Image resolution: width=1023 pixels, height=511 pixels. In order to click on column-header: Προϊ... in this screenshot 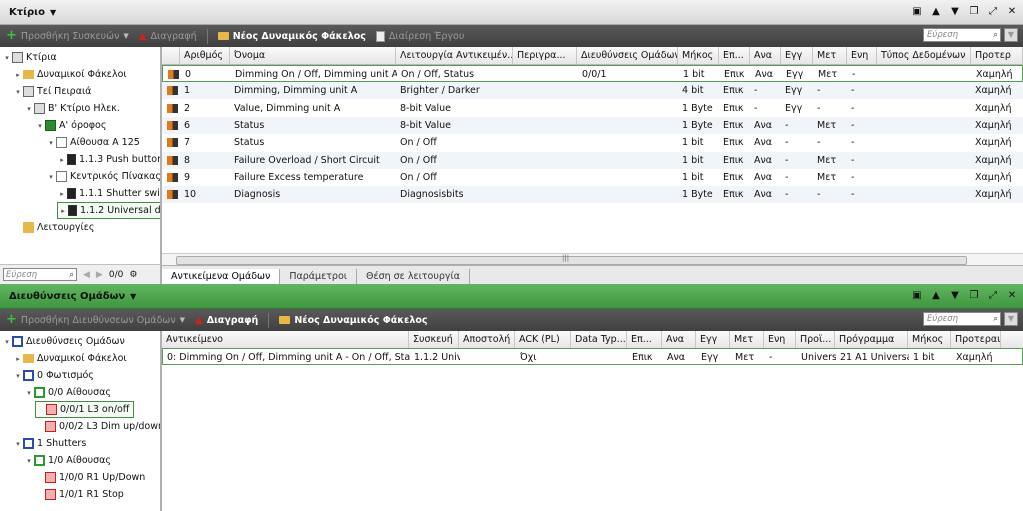, I will do `click(815, 339)`.